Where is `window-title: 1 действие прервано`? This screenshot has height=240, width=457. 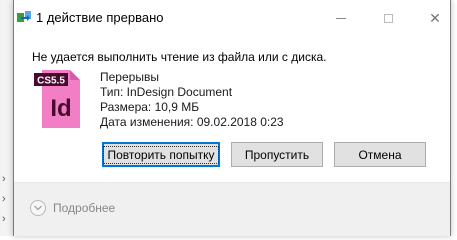 window-title: 1 действие прервано is located at coordinates (100, 17).